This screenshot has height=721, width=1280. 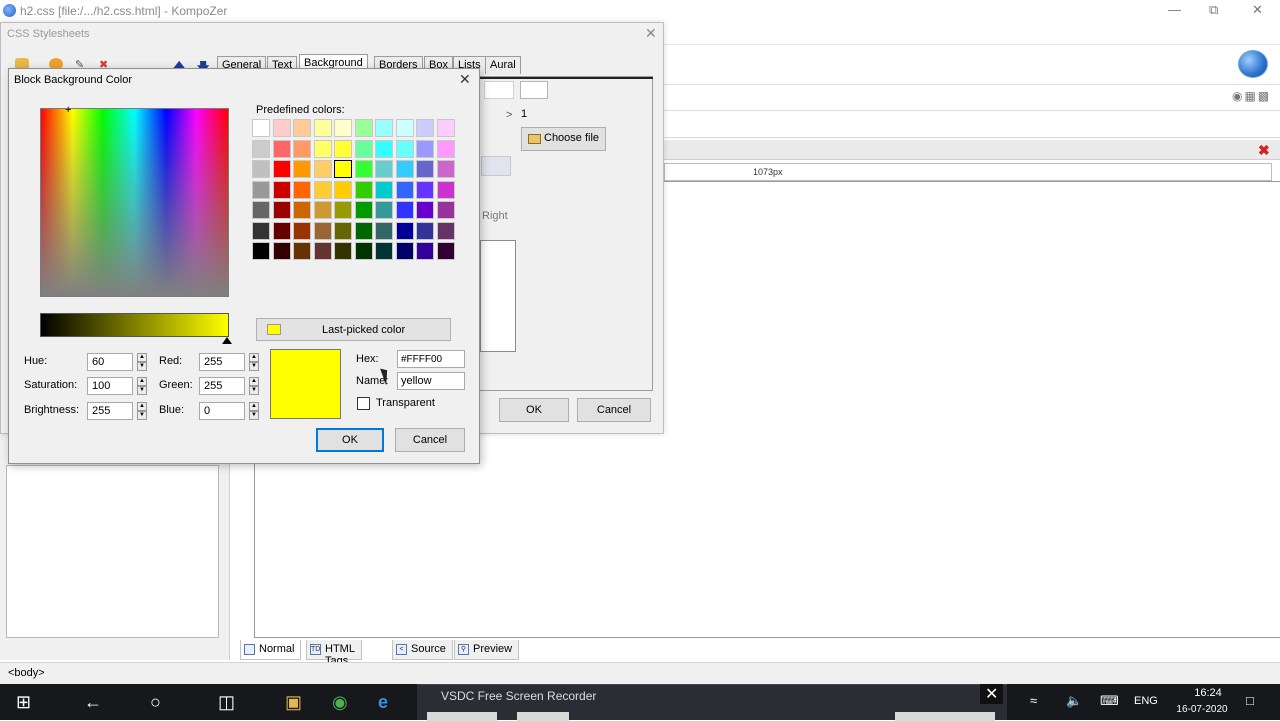 What do you see at coordinates (1146, 701) in the screenshot?
I see `language-indicator: ENG` at bounding box center [1146, 701].